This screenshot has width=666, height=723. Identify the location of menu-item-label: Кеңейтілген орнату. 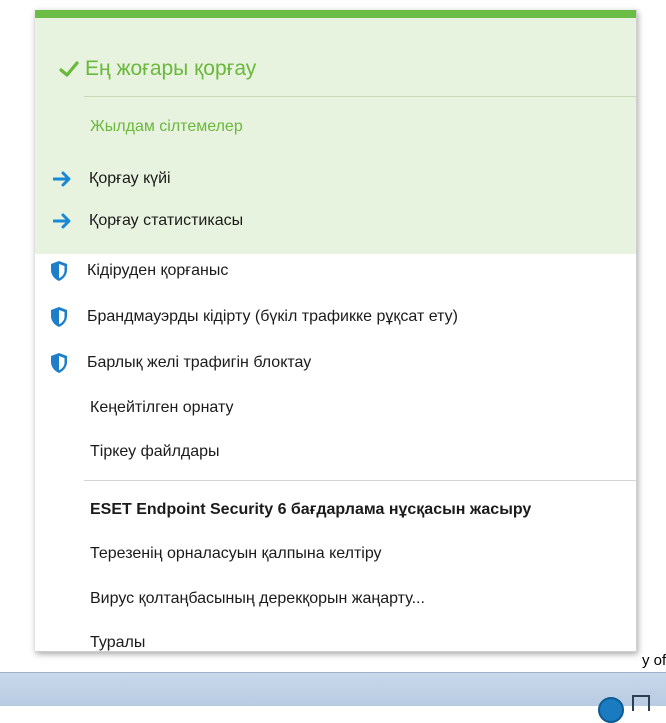
(162, 407).